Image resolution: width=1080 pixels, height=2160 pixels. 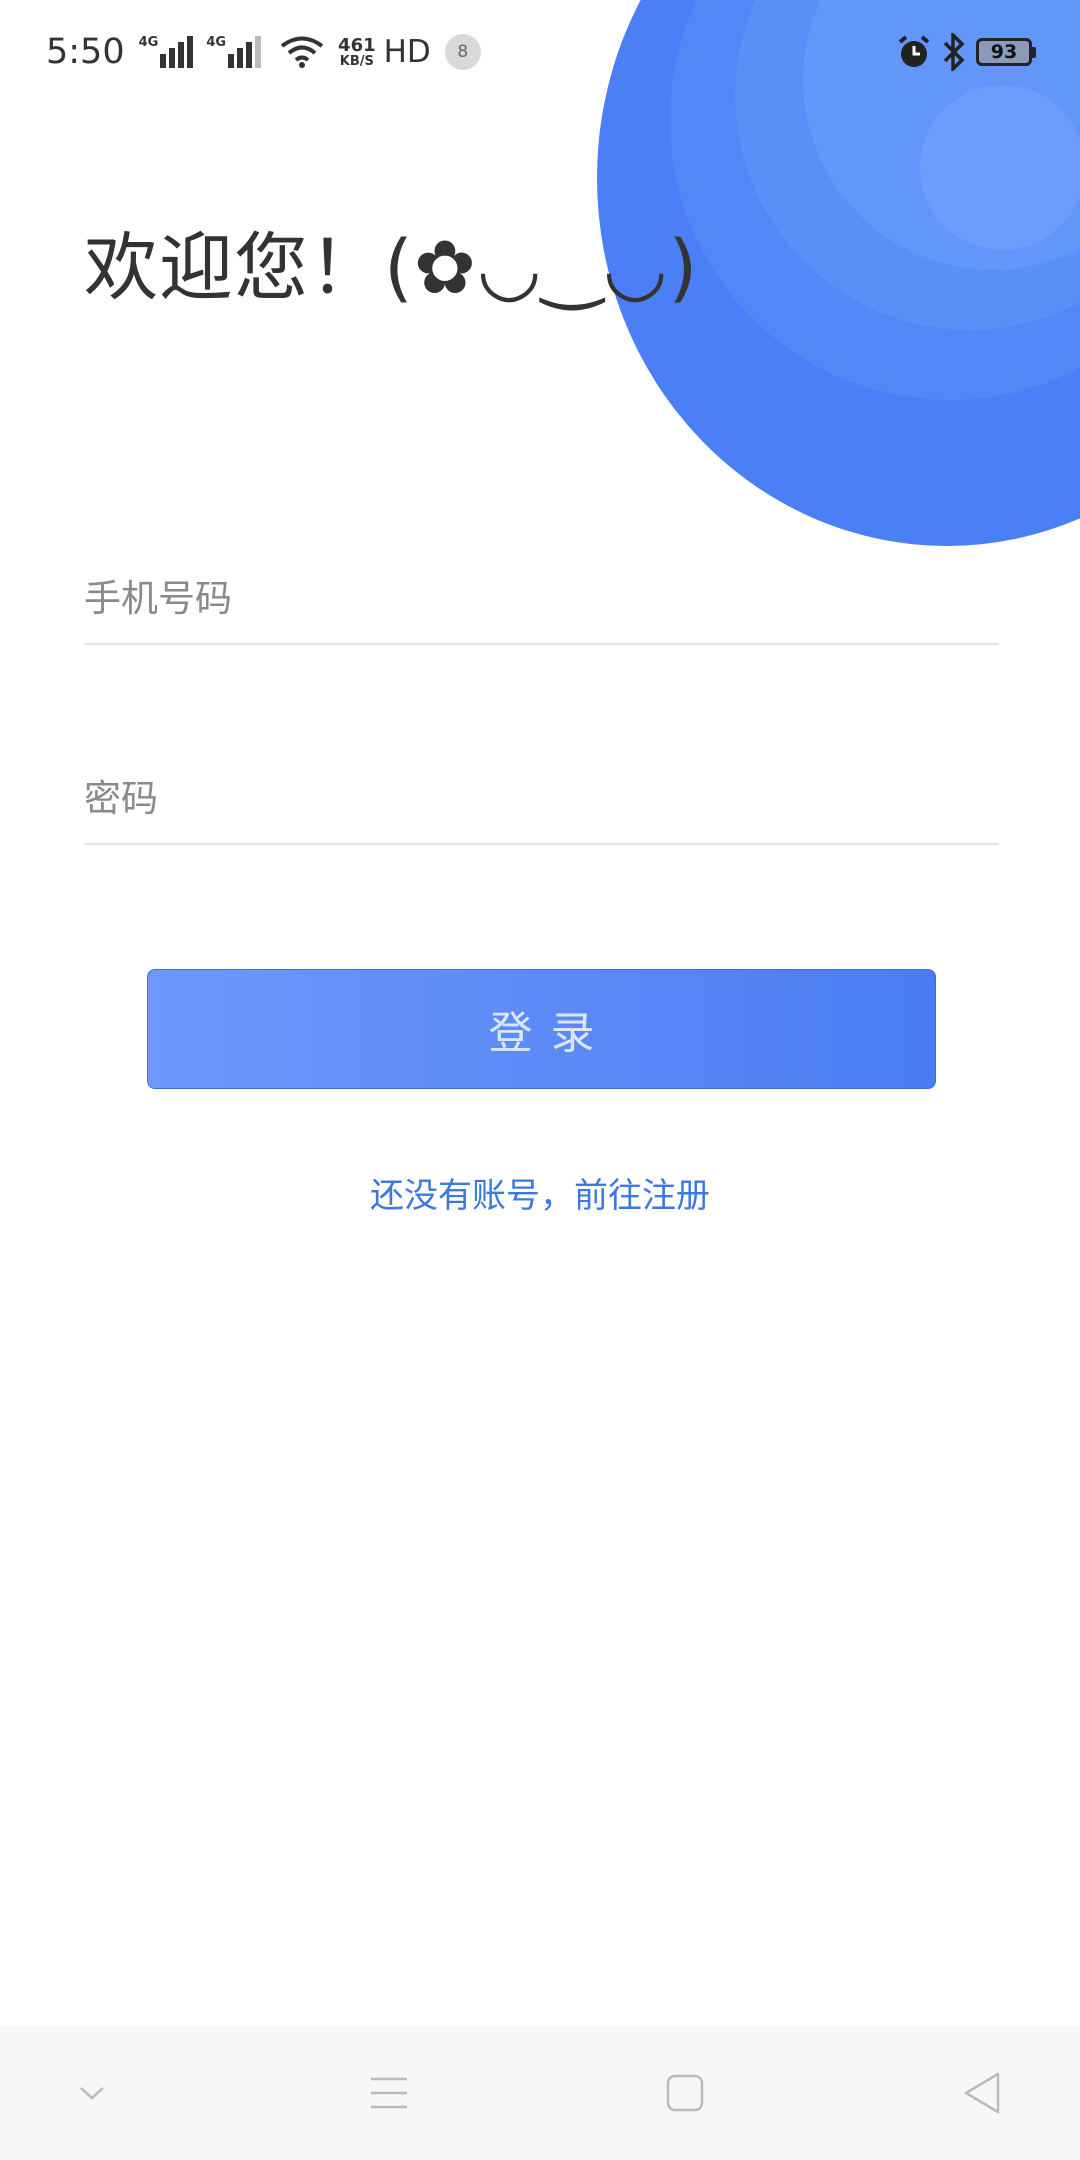 I want to click on phone-field, so click(x=541, y=595).